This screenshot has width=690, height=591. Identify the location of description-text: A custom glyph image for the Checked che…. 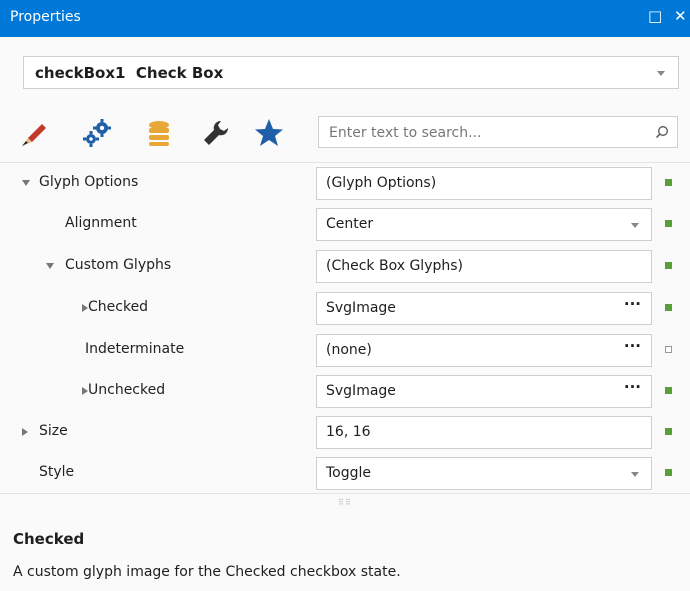
(207, 572).